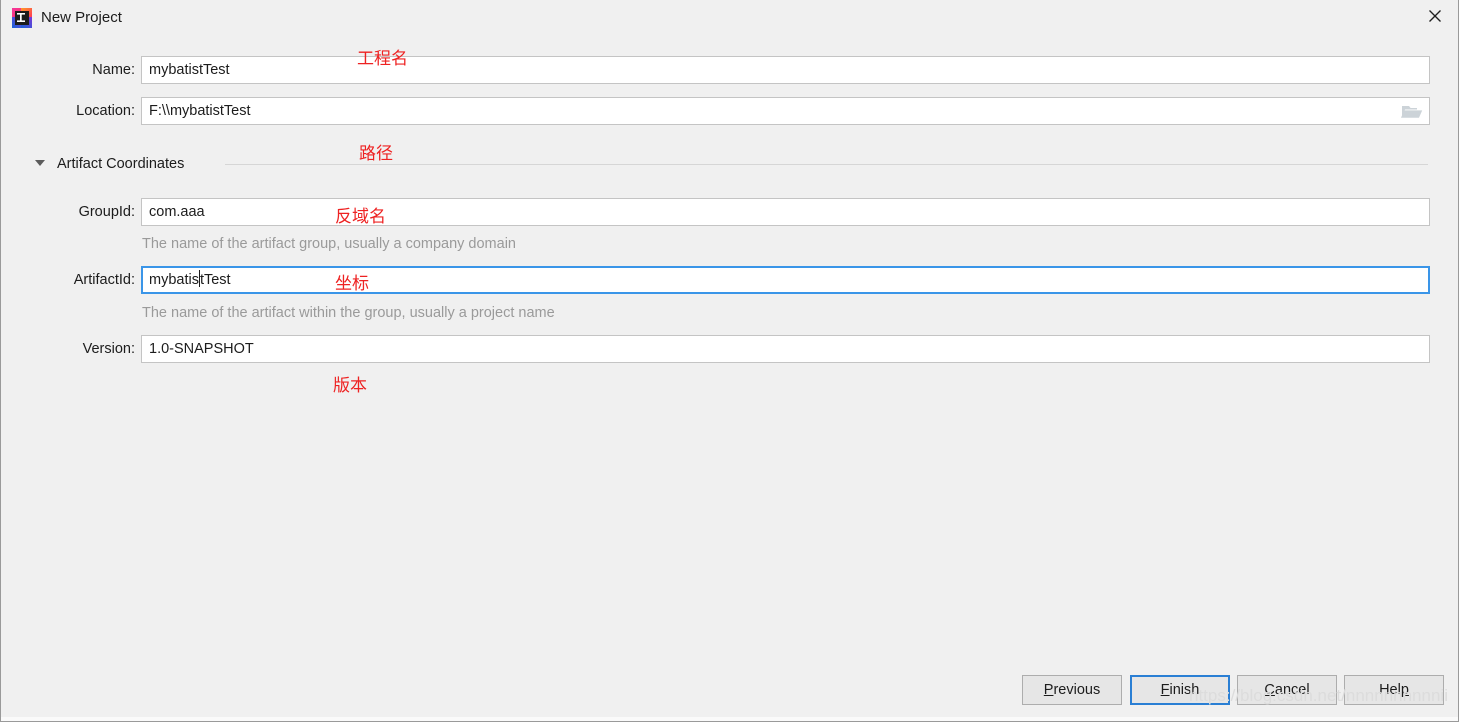 The width and height of the screenshot is (1459, 722). Describe the element at coordinates (785, 111) in the screenshot. I see `location-input: F:\\mybatistTest` at that location.